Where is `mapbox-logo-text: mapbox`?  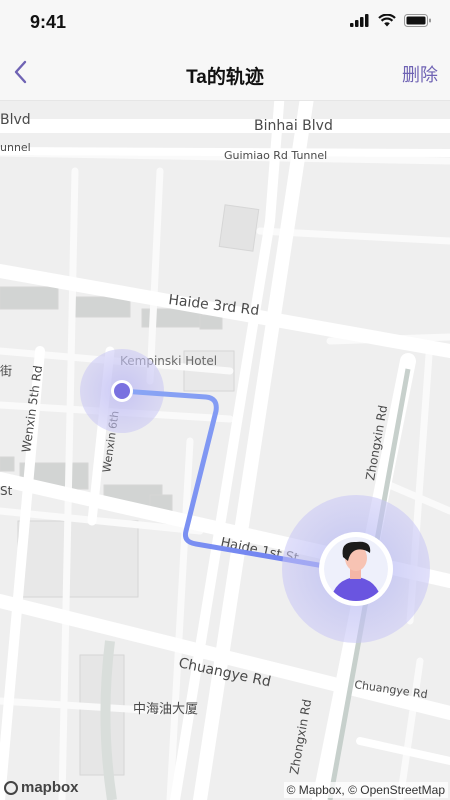
mapbox-logo-text: mapbox is located at coordinates (50, 787).